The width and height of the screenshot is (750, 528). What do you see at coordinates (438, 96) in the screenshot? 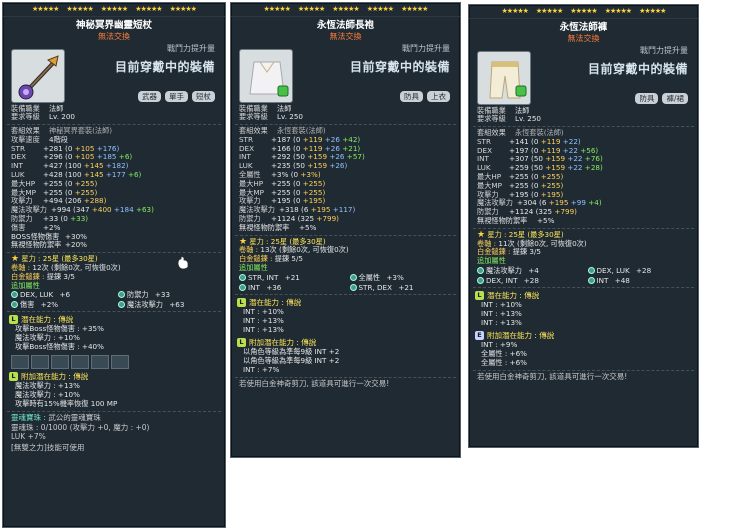
I see `tag-slot: 上衣` at bounding box center [438, 96].